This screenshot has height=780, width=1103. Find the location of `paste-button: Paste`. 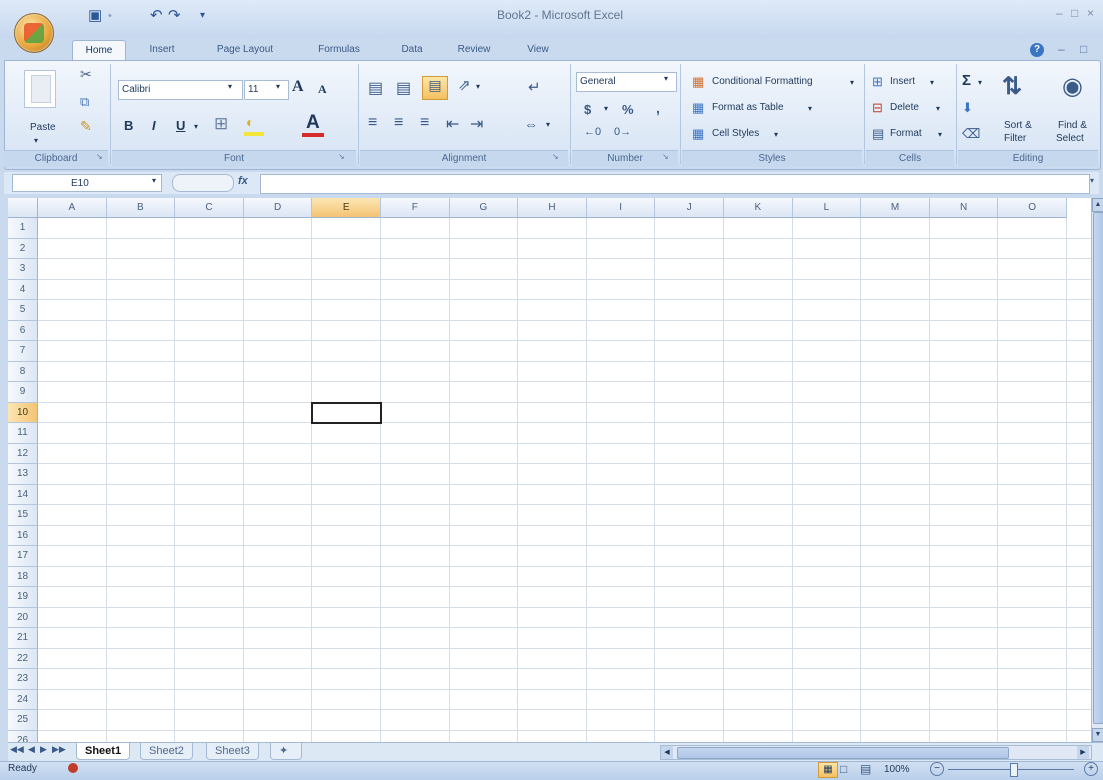

paste-button: Paste is located at coordinates (43, 127).